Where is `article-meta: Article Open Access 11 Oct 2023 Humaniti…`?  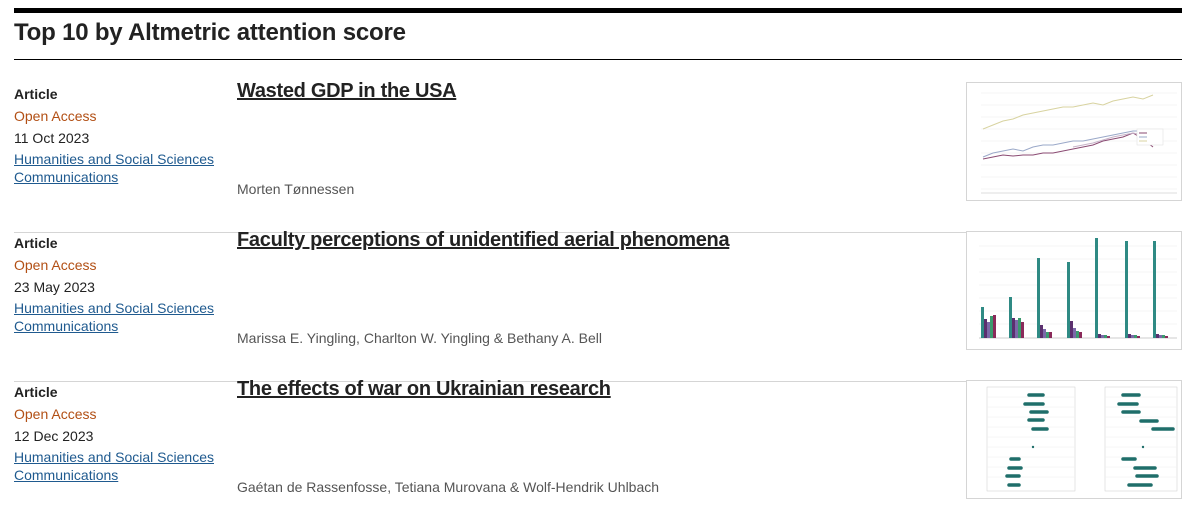 article-meta: Article Open Access 11 Oct 2023 Humaniti… is located at coordinates (121, 135).